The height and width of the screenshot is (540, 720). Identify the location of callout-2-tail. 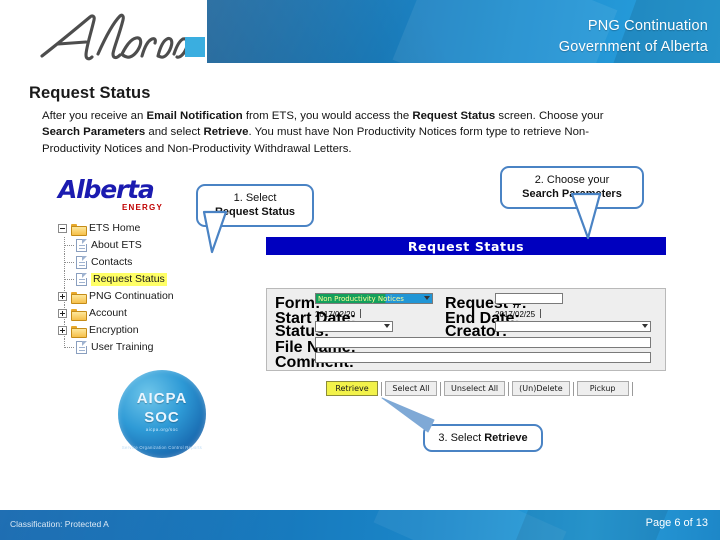
(596, 218).